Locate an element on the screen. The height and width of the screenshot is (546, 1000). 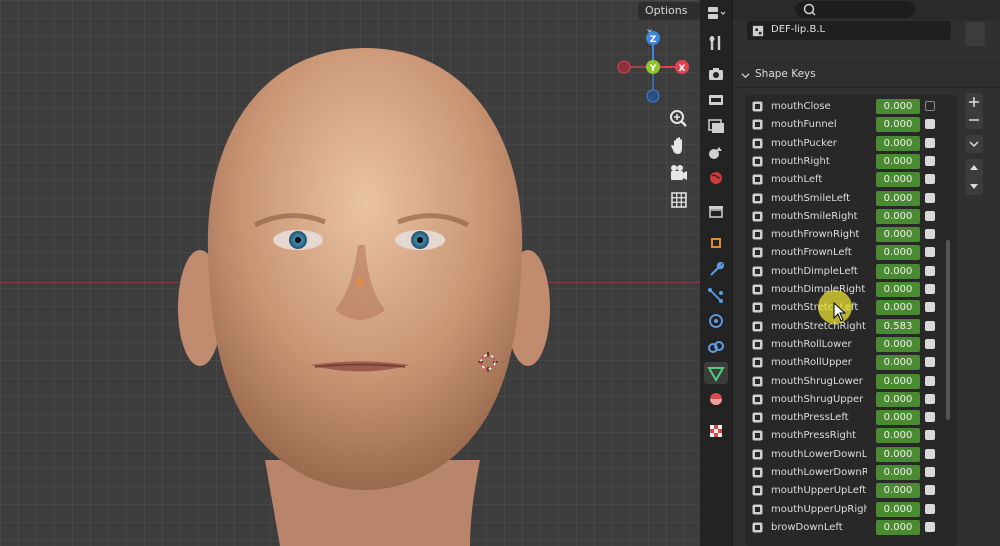
shape-key-row: mouthPressRight 0.000 is located at coordinates (851, 436).